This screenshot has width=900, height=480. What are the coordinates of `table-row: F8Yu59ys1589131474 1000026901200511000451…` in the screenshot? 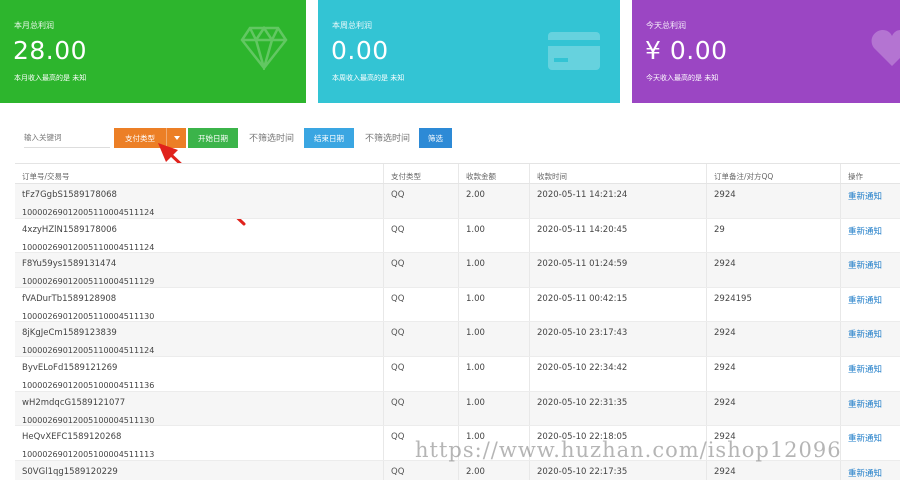 It's located at (457, 270).